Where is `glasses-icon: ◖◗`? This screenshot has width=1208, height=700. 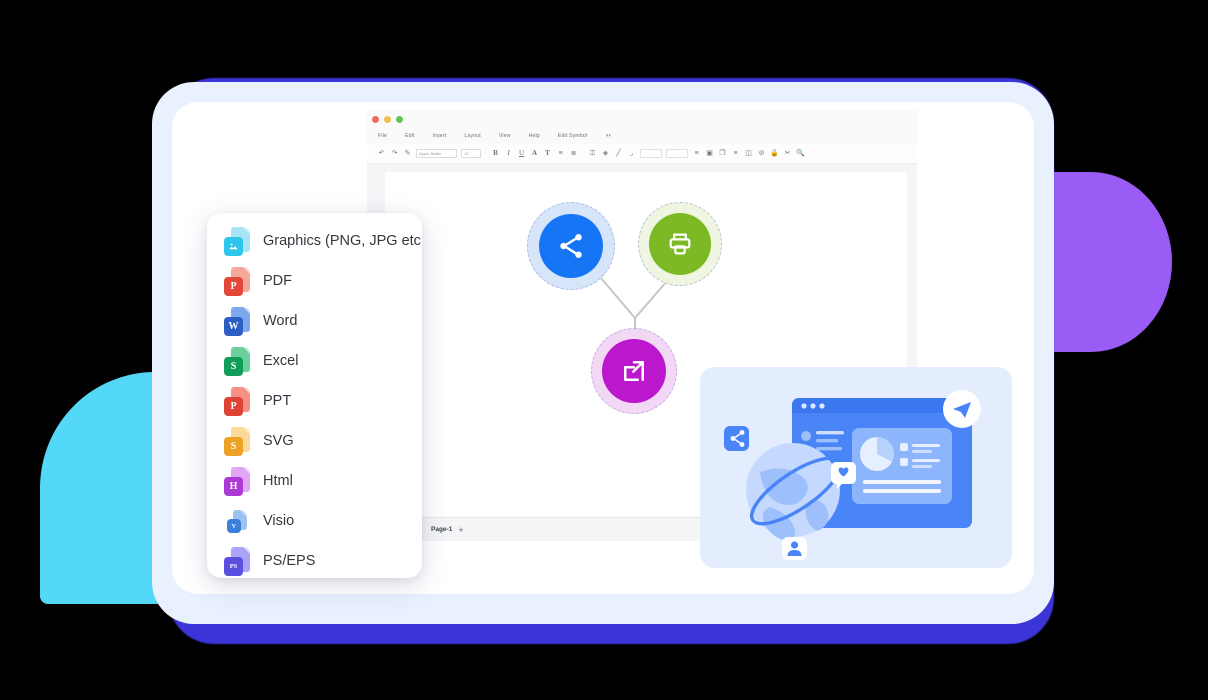
glasses-icon: ◖◗ is located at coordinates (608, 136).